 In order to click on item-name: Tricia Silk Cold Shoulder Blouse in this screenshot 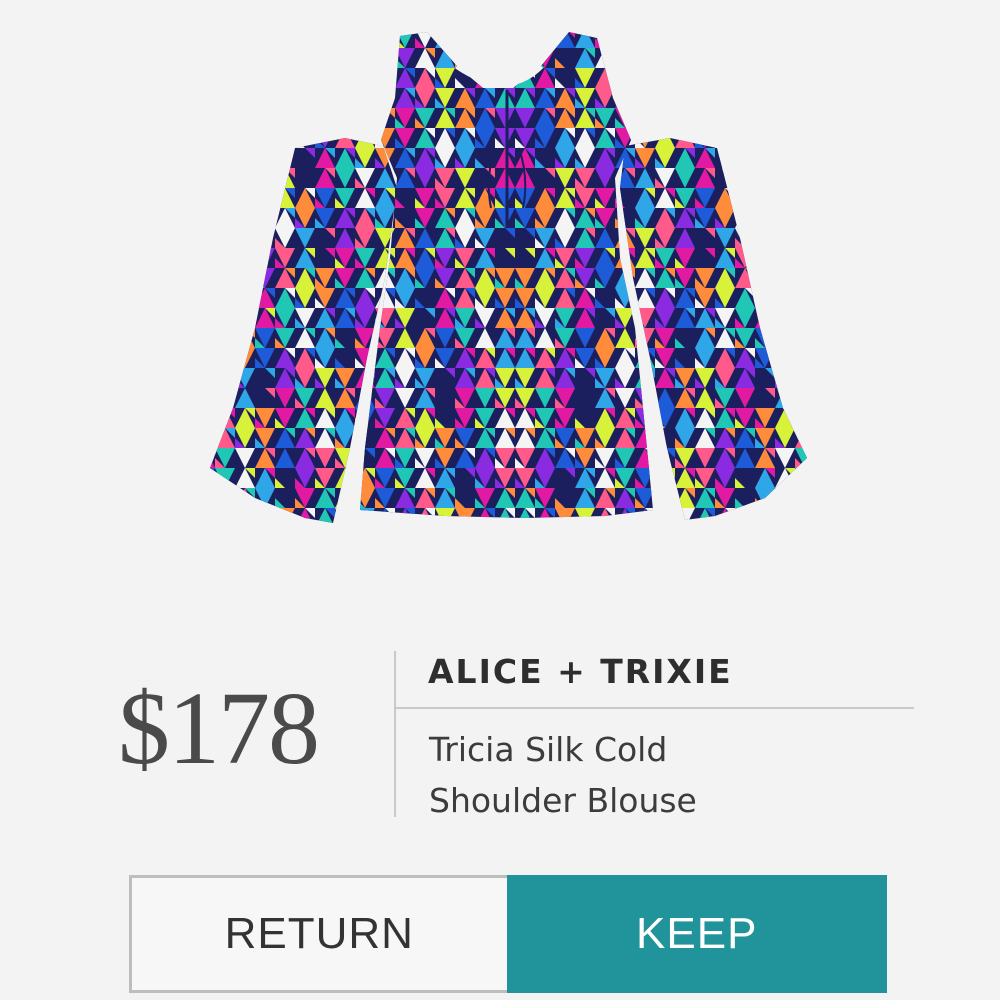, I will do `click(563, 775)`.